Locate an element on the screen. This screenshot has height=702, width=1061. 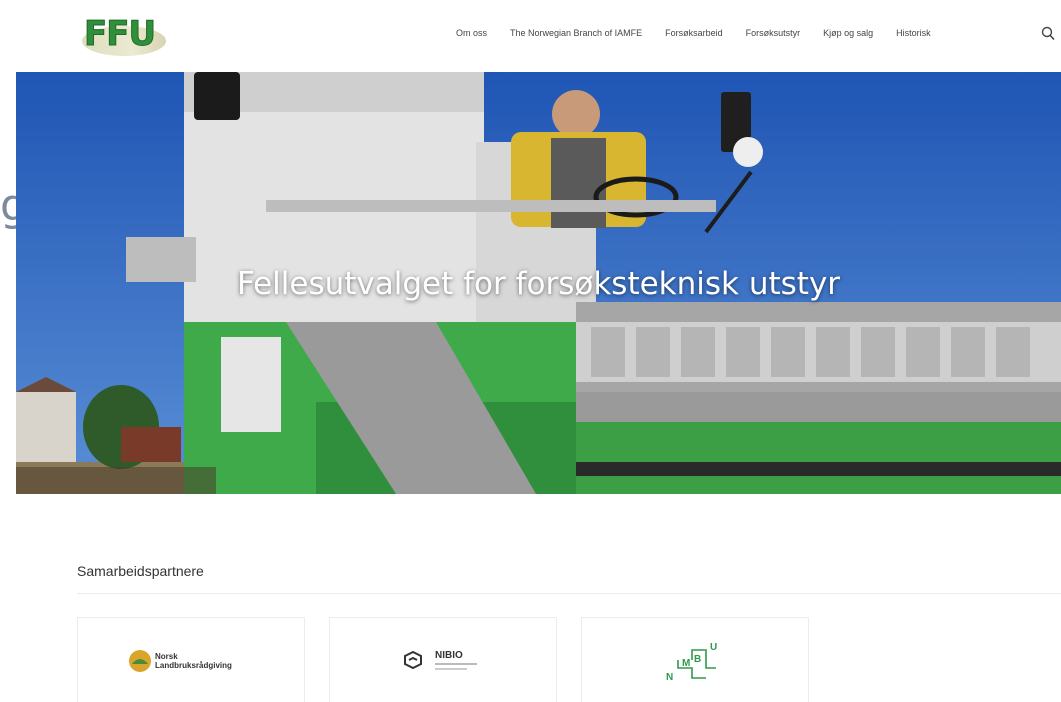
nav-item-forsoksarbeid: Forsøksarbeid is located at coordinates (694, 33).